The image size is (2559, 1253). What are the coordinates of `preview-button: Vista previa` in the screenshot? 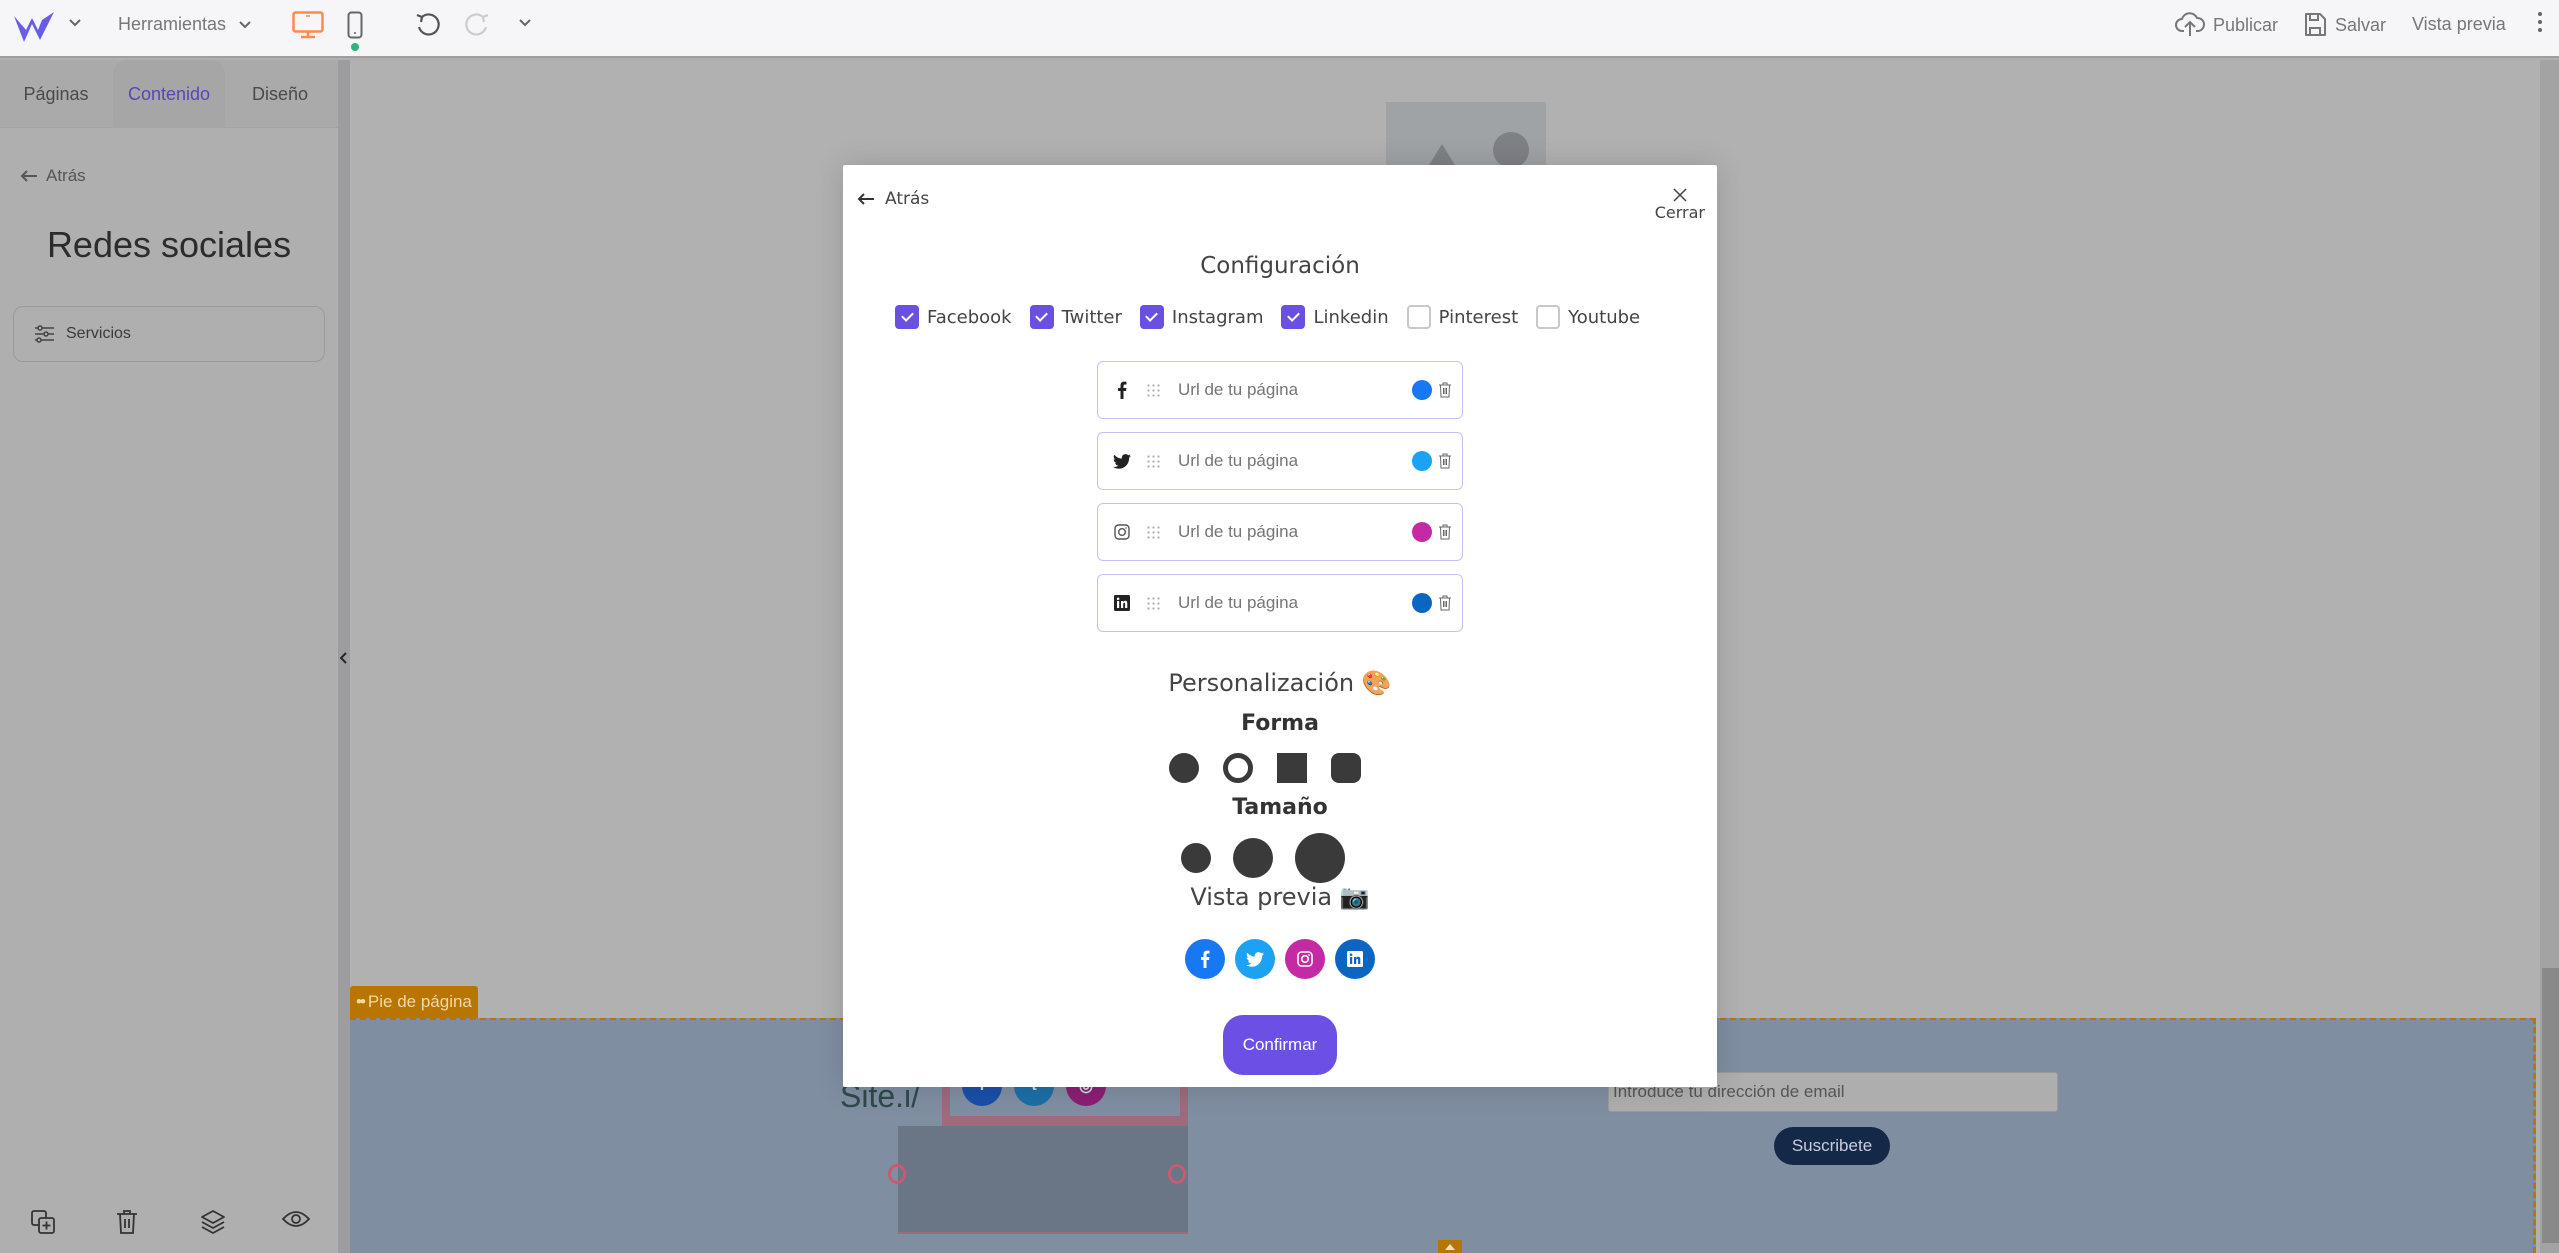 It's located at (2459, 24).